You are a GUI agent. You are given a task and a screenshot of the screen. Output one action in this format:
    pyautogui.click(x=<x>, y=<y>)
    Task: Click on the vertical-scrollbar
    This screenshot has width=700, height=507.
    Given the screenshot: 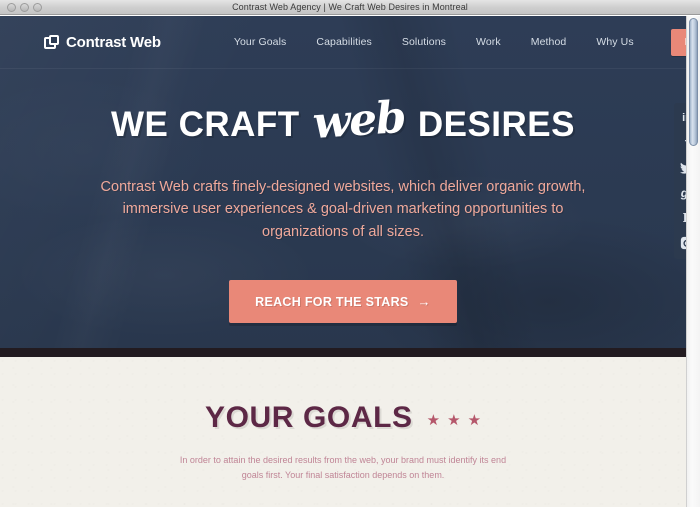 What is the action you would take?
    pyautogui.click(x=693, y=261)
    